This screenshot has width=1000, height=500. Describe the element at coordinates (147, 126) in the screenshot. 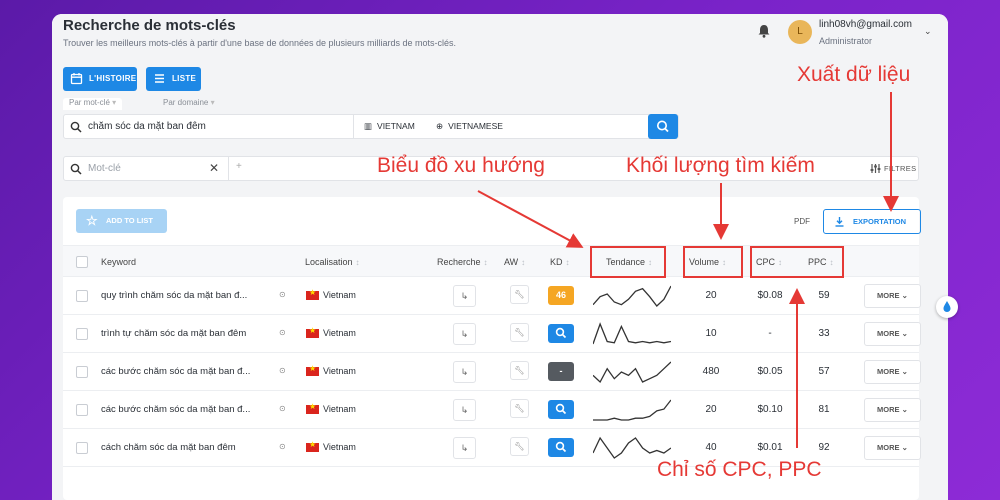

I see `search-input: chăm sóc da mặt ban đêm` at that location.